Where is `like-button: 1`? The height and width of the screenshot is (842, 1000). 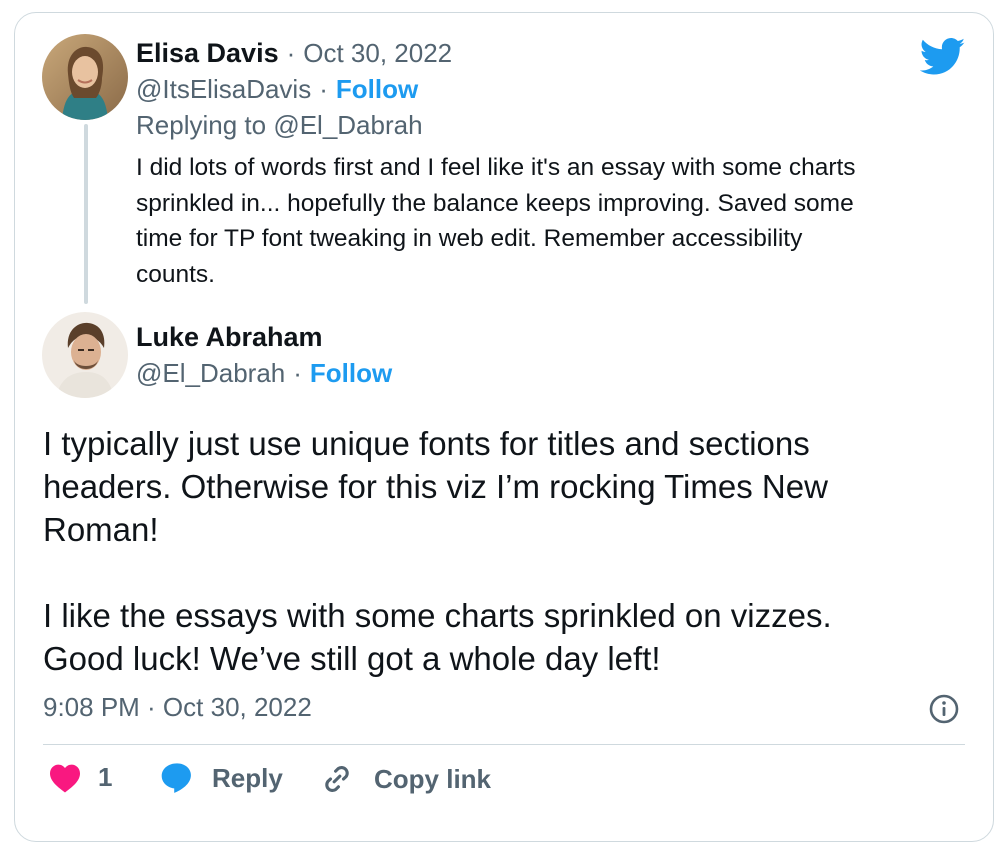 like-button: 1 is located at coordinates (80, 777).